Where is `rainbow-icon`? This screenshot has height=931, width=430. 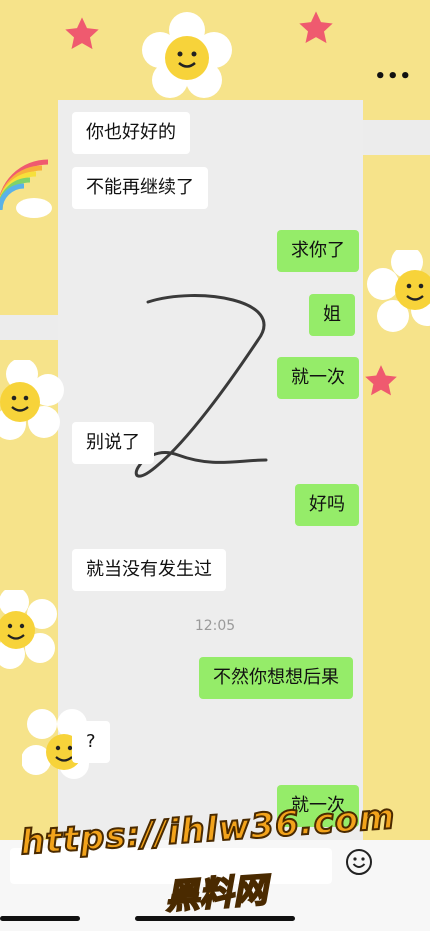
rainbow-icon is located at coordinates (26, 188).